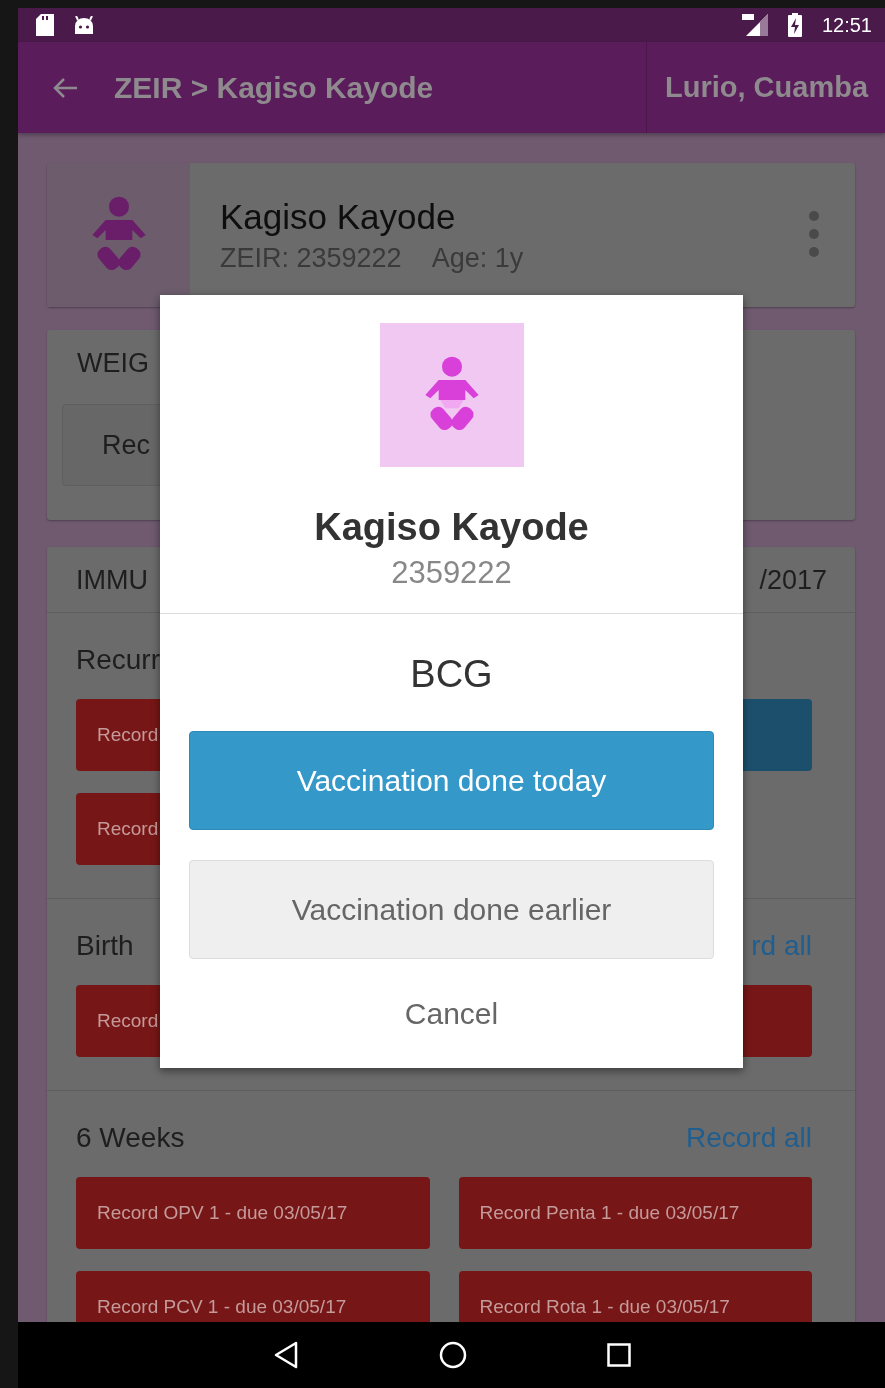  What do you see at coordinates (65, 87) in the screenshot?
I see `back-arrow-icon` at bounding box center [65, 87].